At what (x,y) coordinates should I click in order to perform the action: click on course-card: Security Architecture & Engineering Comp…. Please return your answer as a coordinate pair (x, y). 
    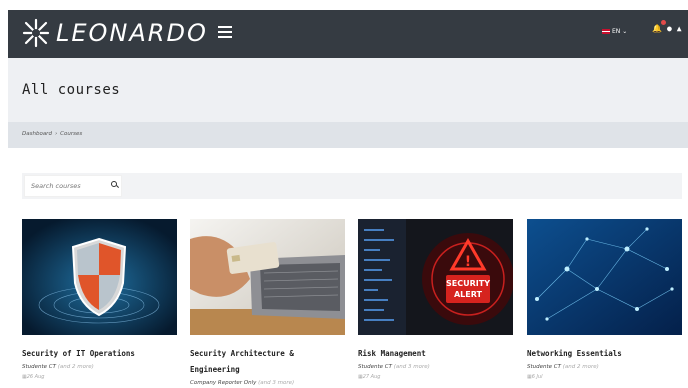
    Looking at the image, I should click on (267, 302).